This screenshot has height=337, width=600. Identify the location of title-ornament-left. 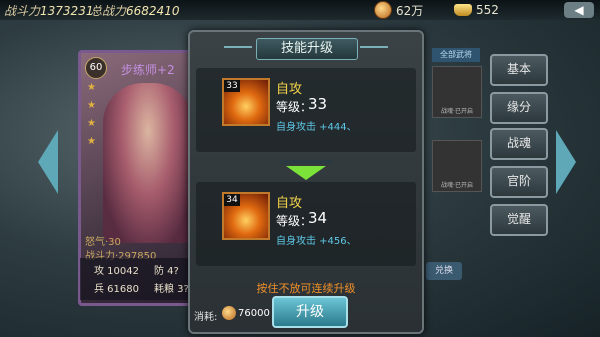
(238, 47).